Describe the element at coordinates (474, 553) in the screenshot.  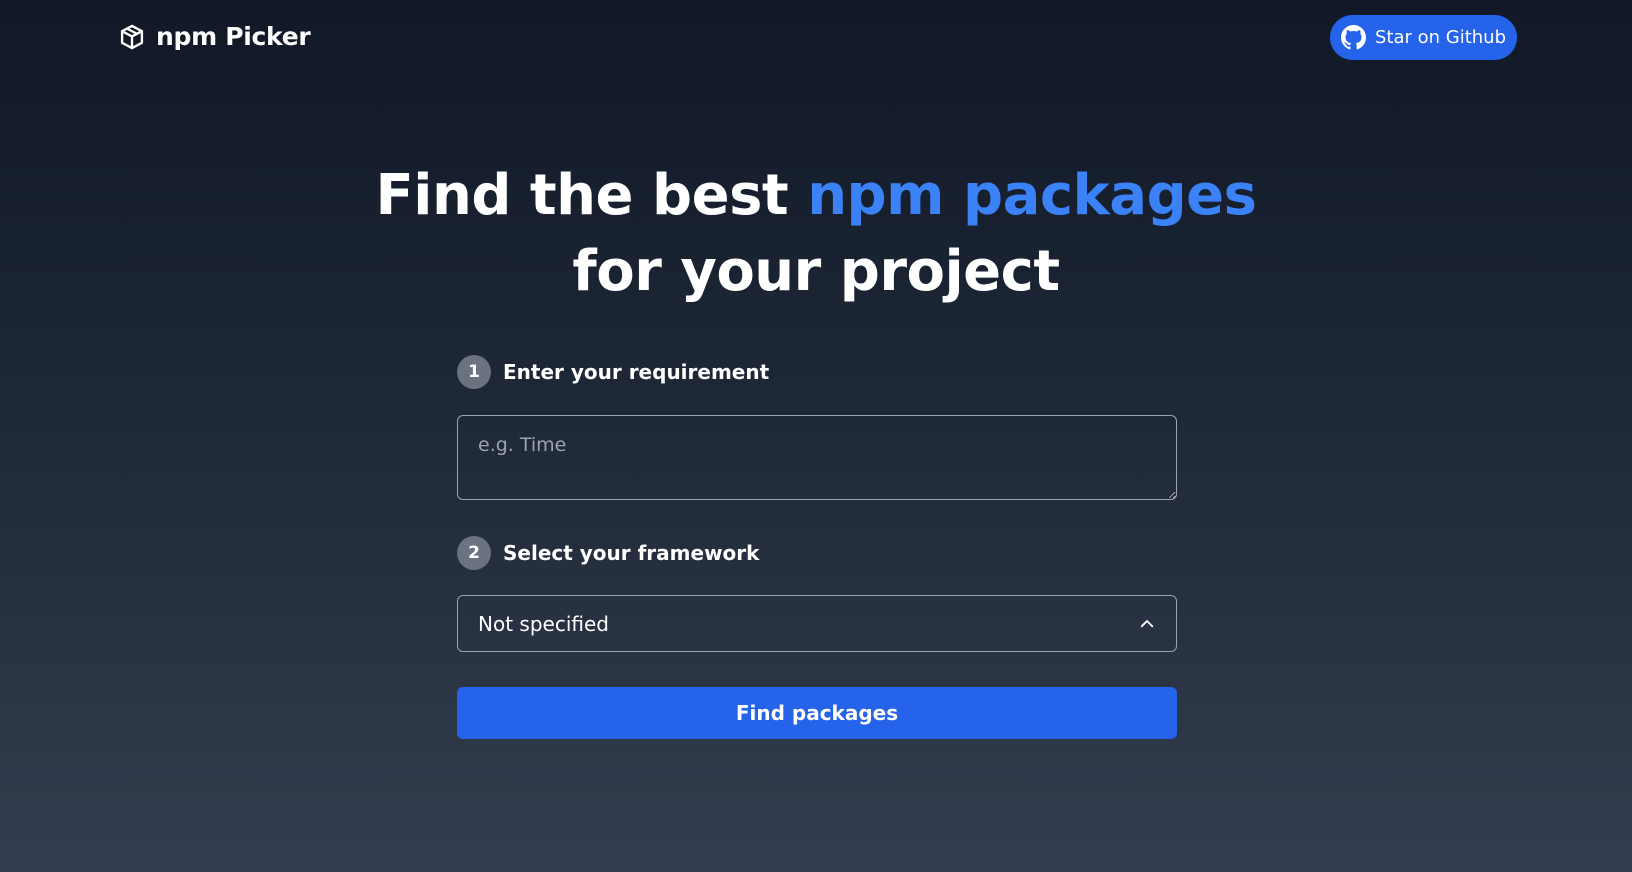
I see `step-number-badge: 2` at that location.